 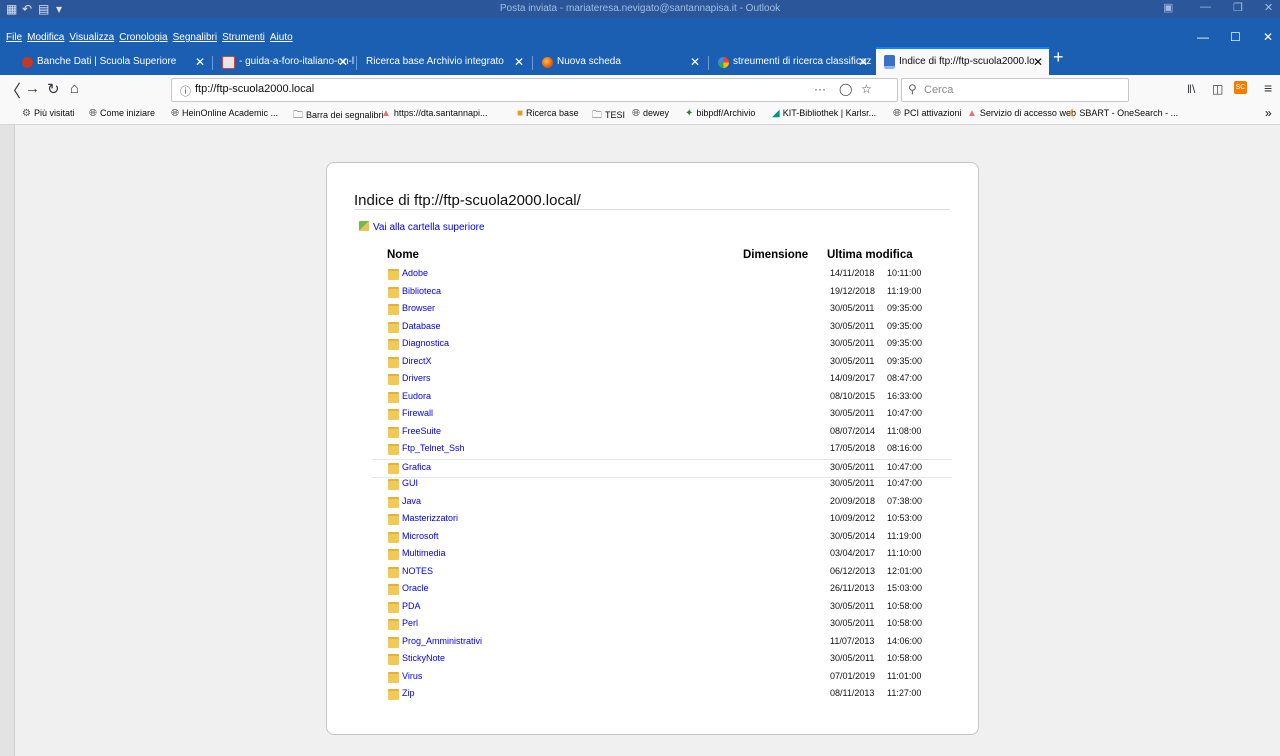 I want to click on reload-icon: ↻, so click(x=53, y=89).